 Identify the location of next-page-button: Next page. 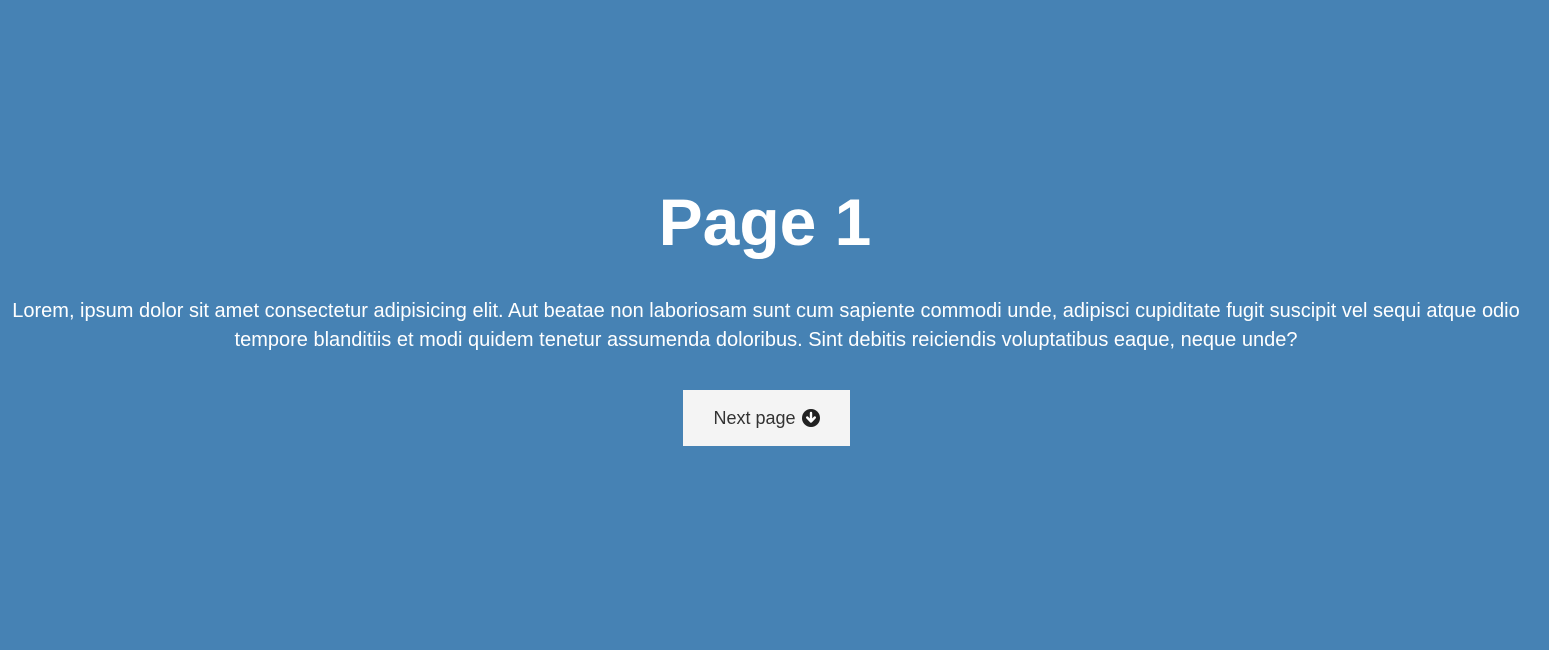
(766, 418).